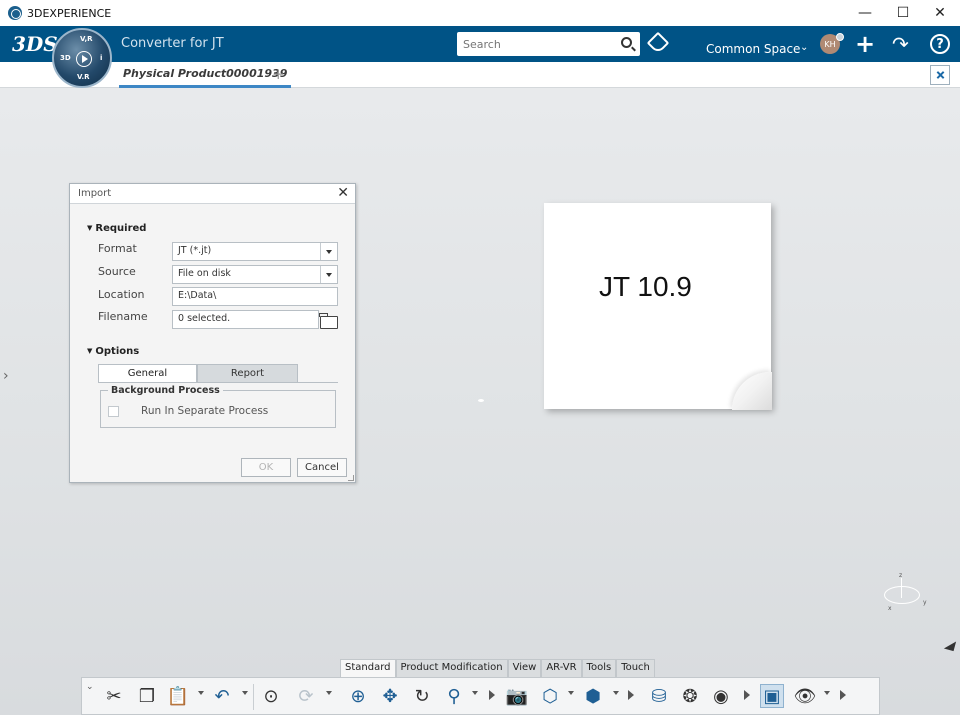 The height and width of the screenshot is (715, 960). What do you see at coordinates (753, 49) in the screenshot?
I see `collaborative-space-selector: Common Space` at bounding box center [753, 49].